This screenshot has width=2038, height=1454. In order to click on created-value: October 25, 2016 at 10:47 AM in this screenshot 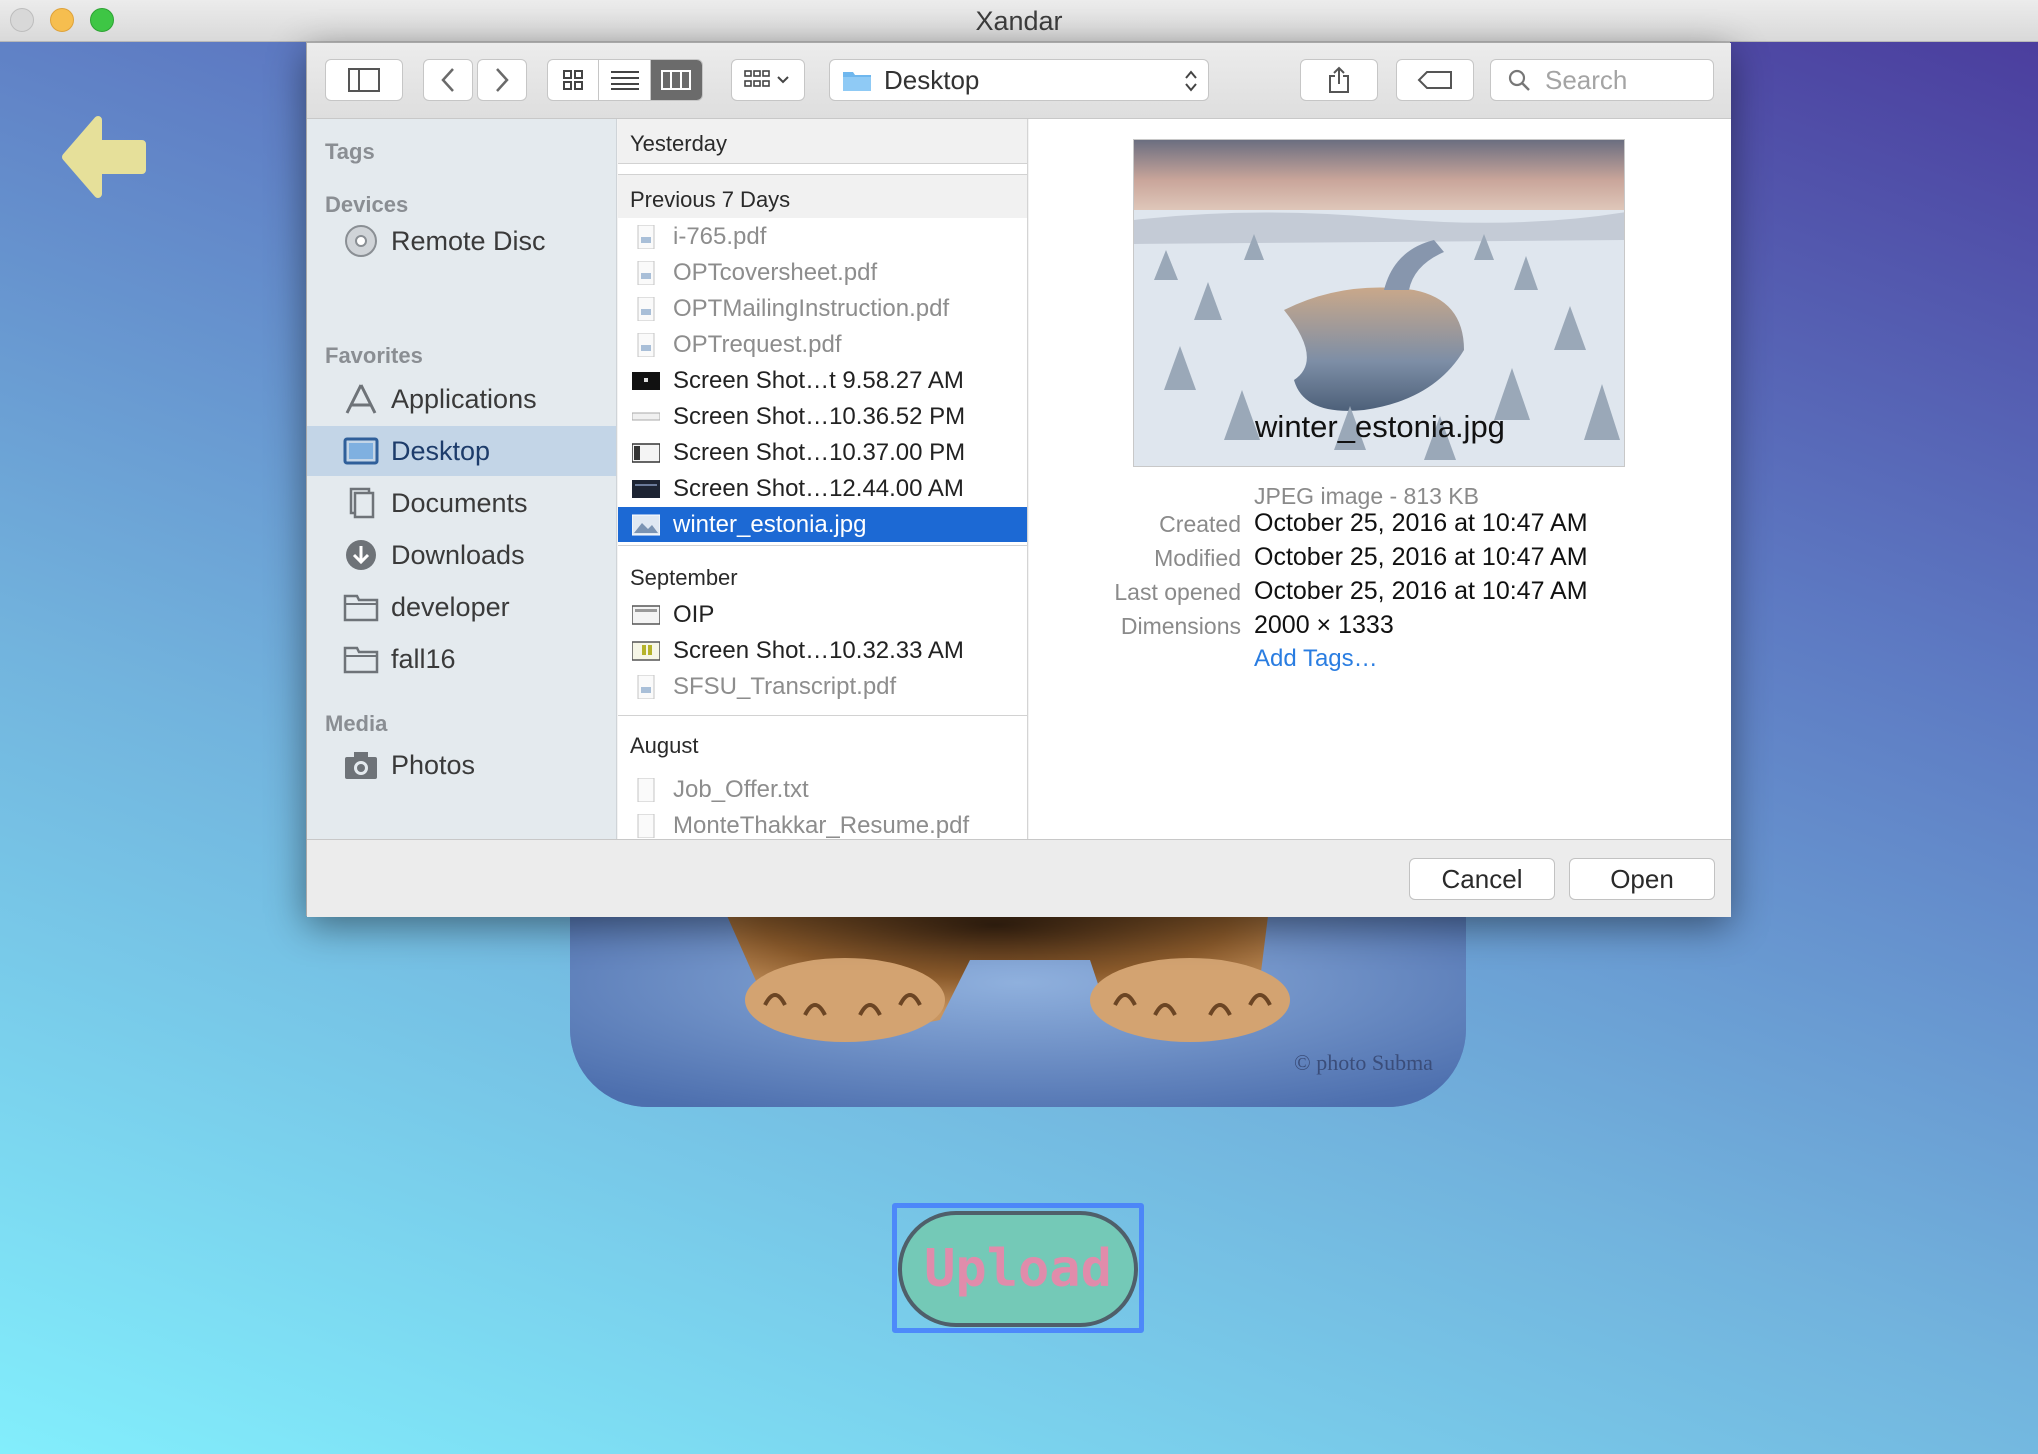, I will do `click(1421, 523)`.